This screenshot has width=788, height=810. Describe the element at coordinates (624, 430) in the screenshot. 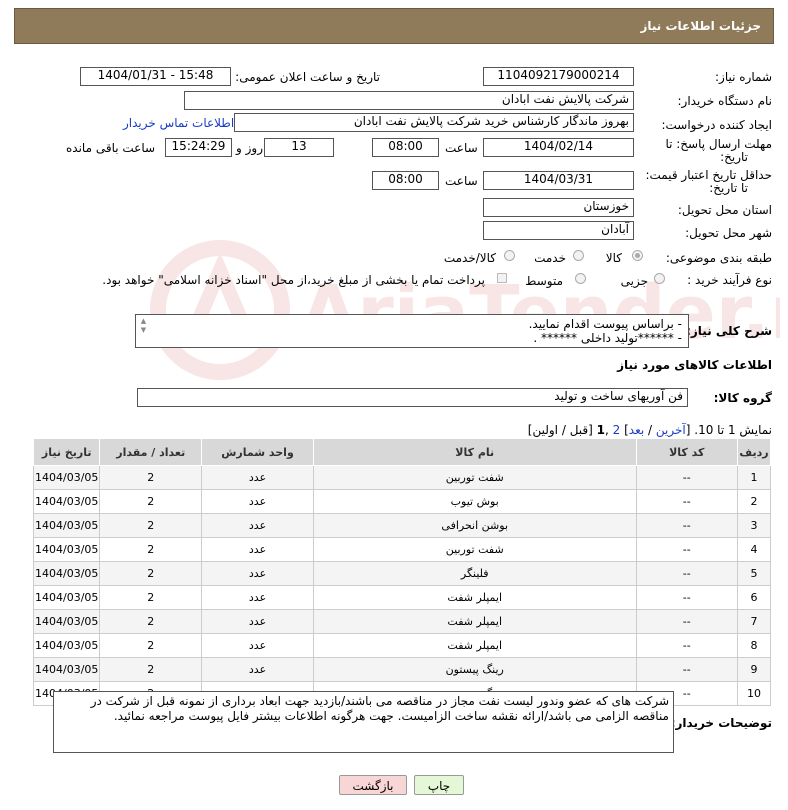

I see `pagination-sep2: ]` at that location.